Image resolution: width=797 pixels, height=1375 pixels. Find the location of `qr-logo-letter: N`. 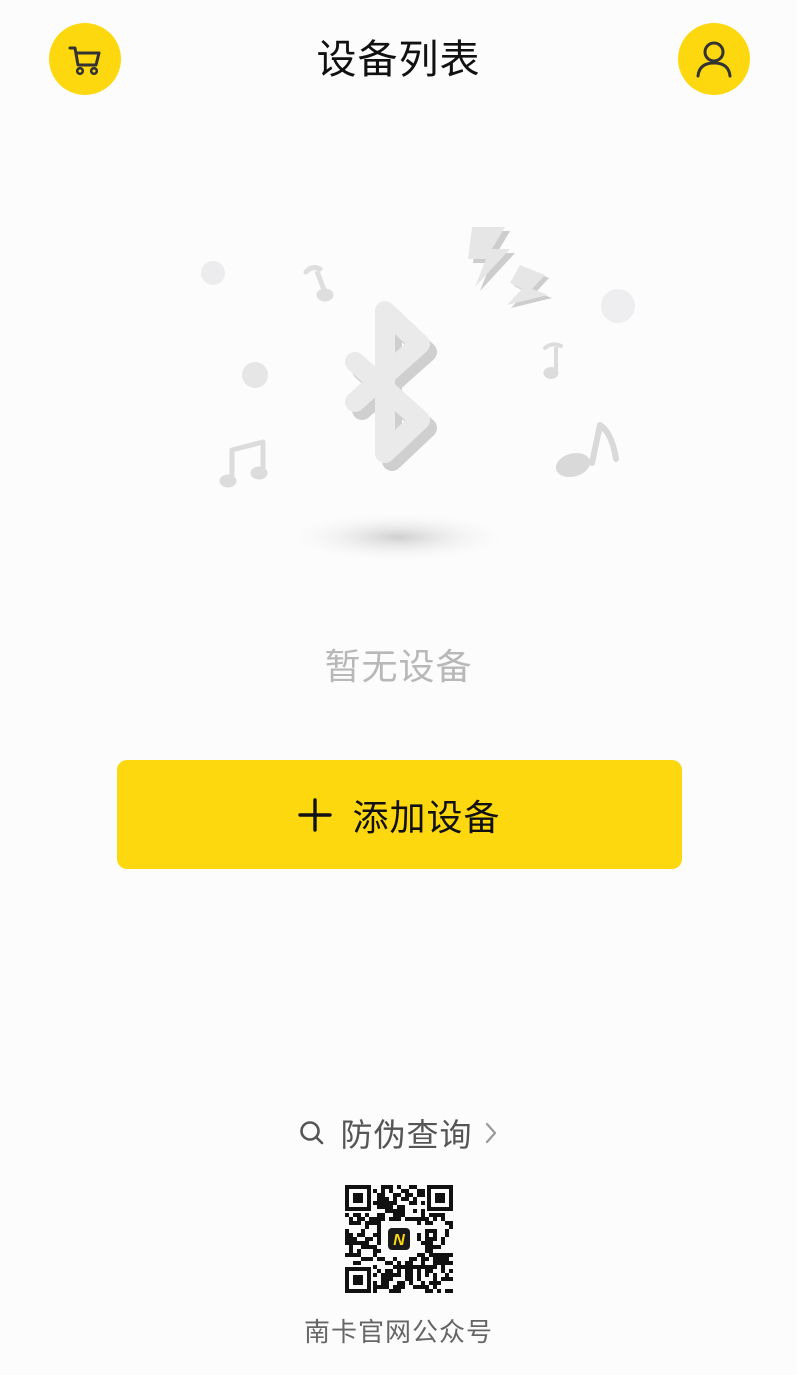

qr-logo-letter: N is located at coordinates (399, 1240).